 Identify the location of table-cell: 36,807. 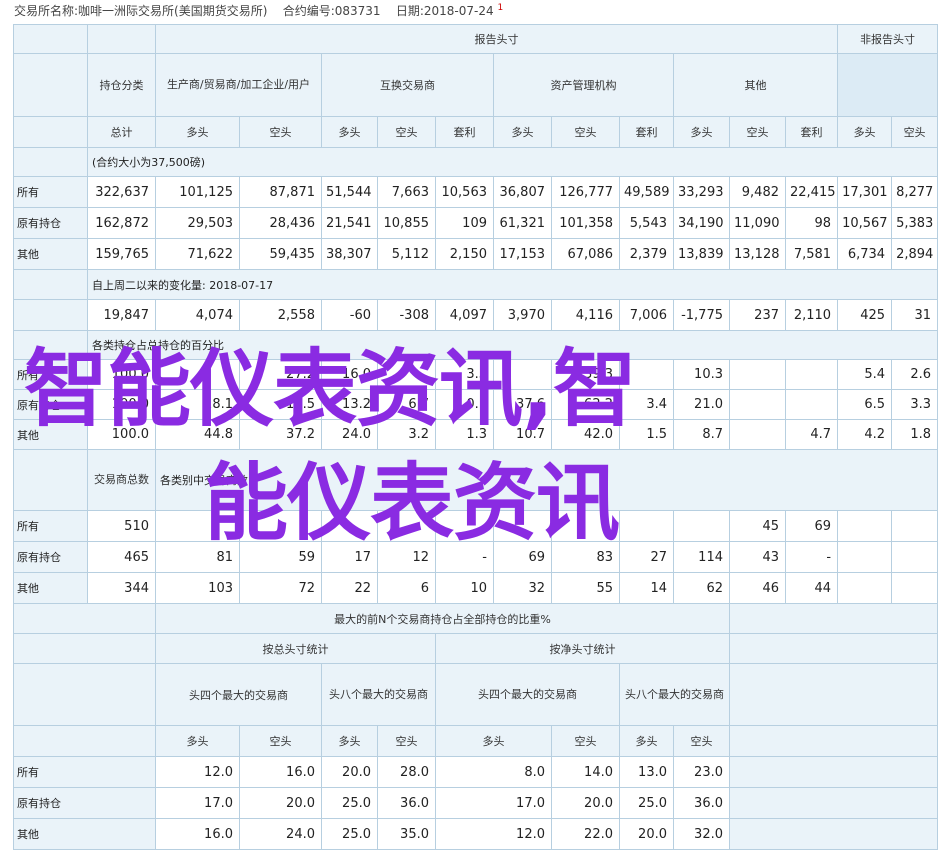
(522, 192).